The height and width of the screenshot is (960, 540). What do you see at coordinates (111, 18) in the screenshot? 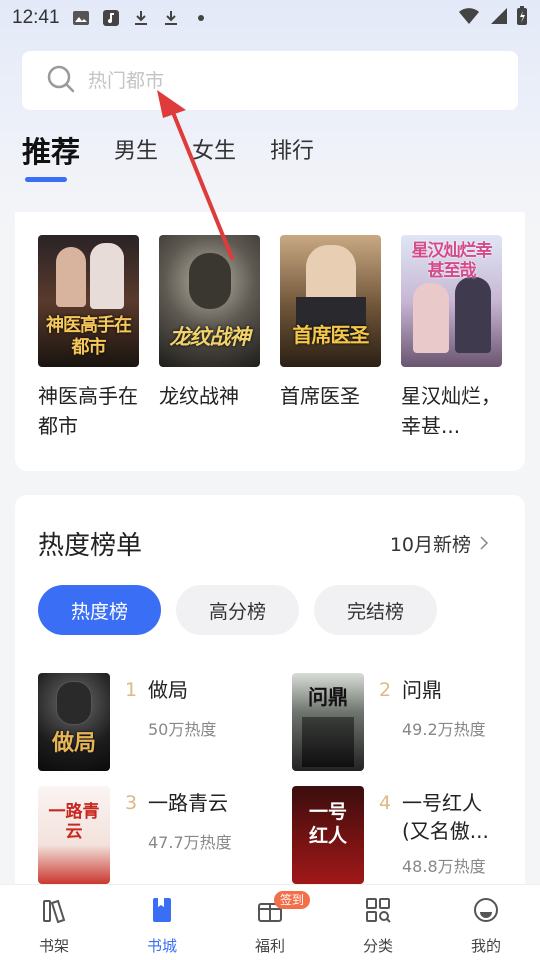
I see `music-app-icon` at bounding box center [111, 18].